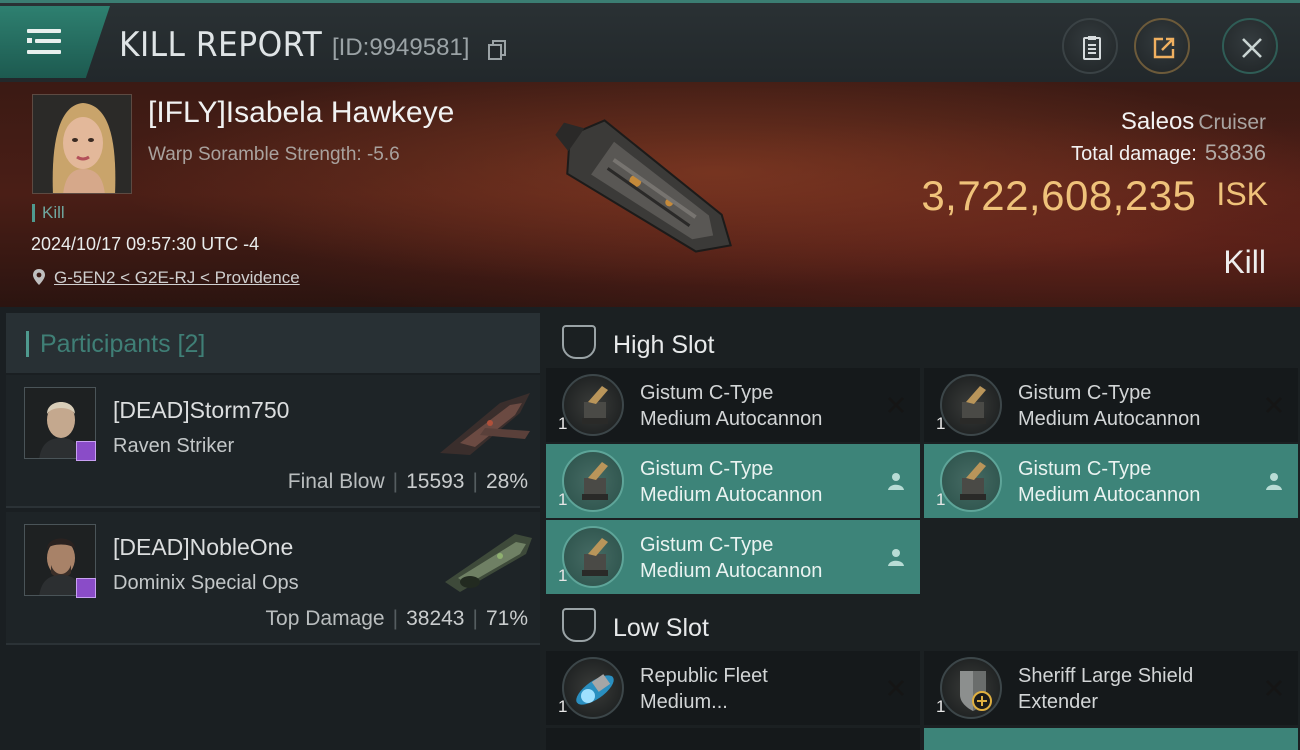 Image resolution: width=1300 pixels, height=750 pixels. I want to click on copy-icon, so click(497, 50).